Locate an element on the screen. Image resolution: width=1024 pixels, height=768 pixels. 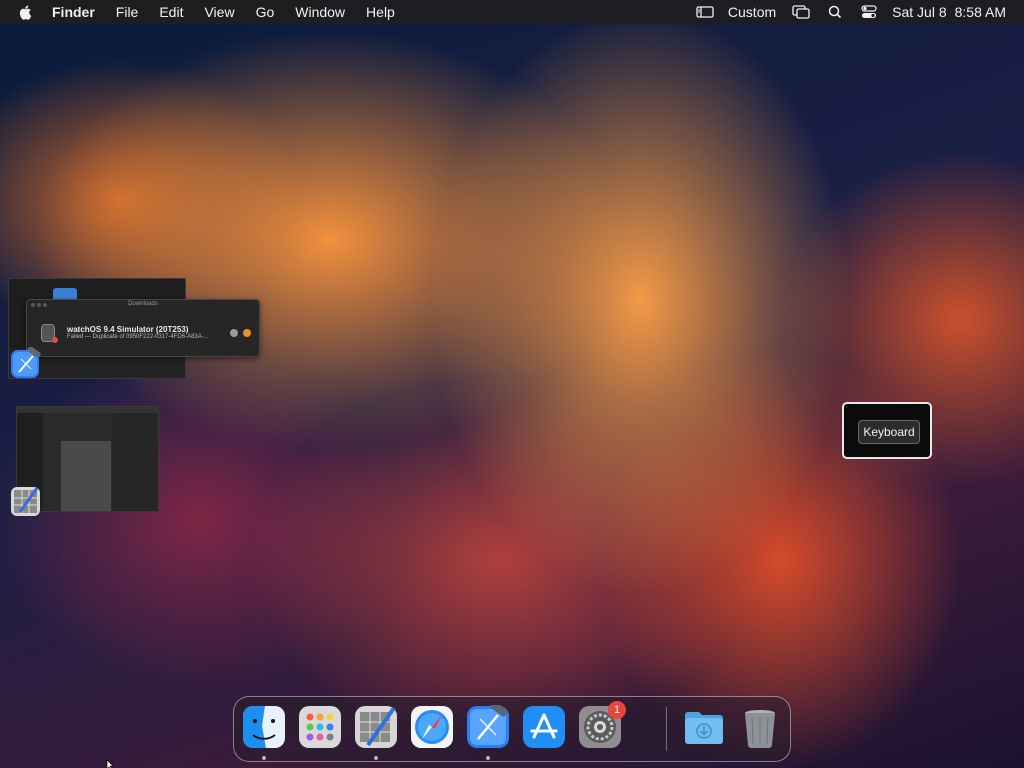
input-source-label: Custom is located at coordinates (752, 12).